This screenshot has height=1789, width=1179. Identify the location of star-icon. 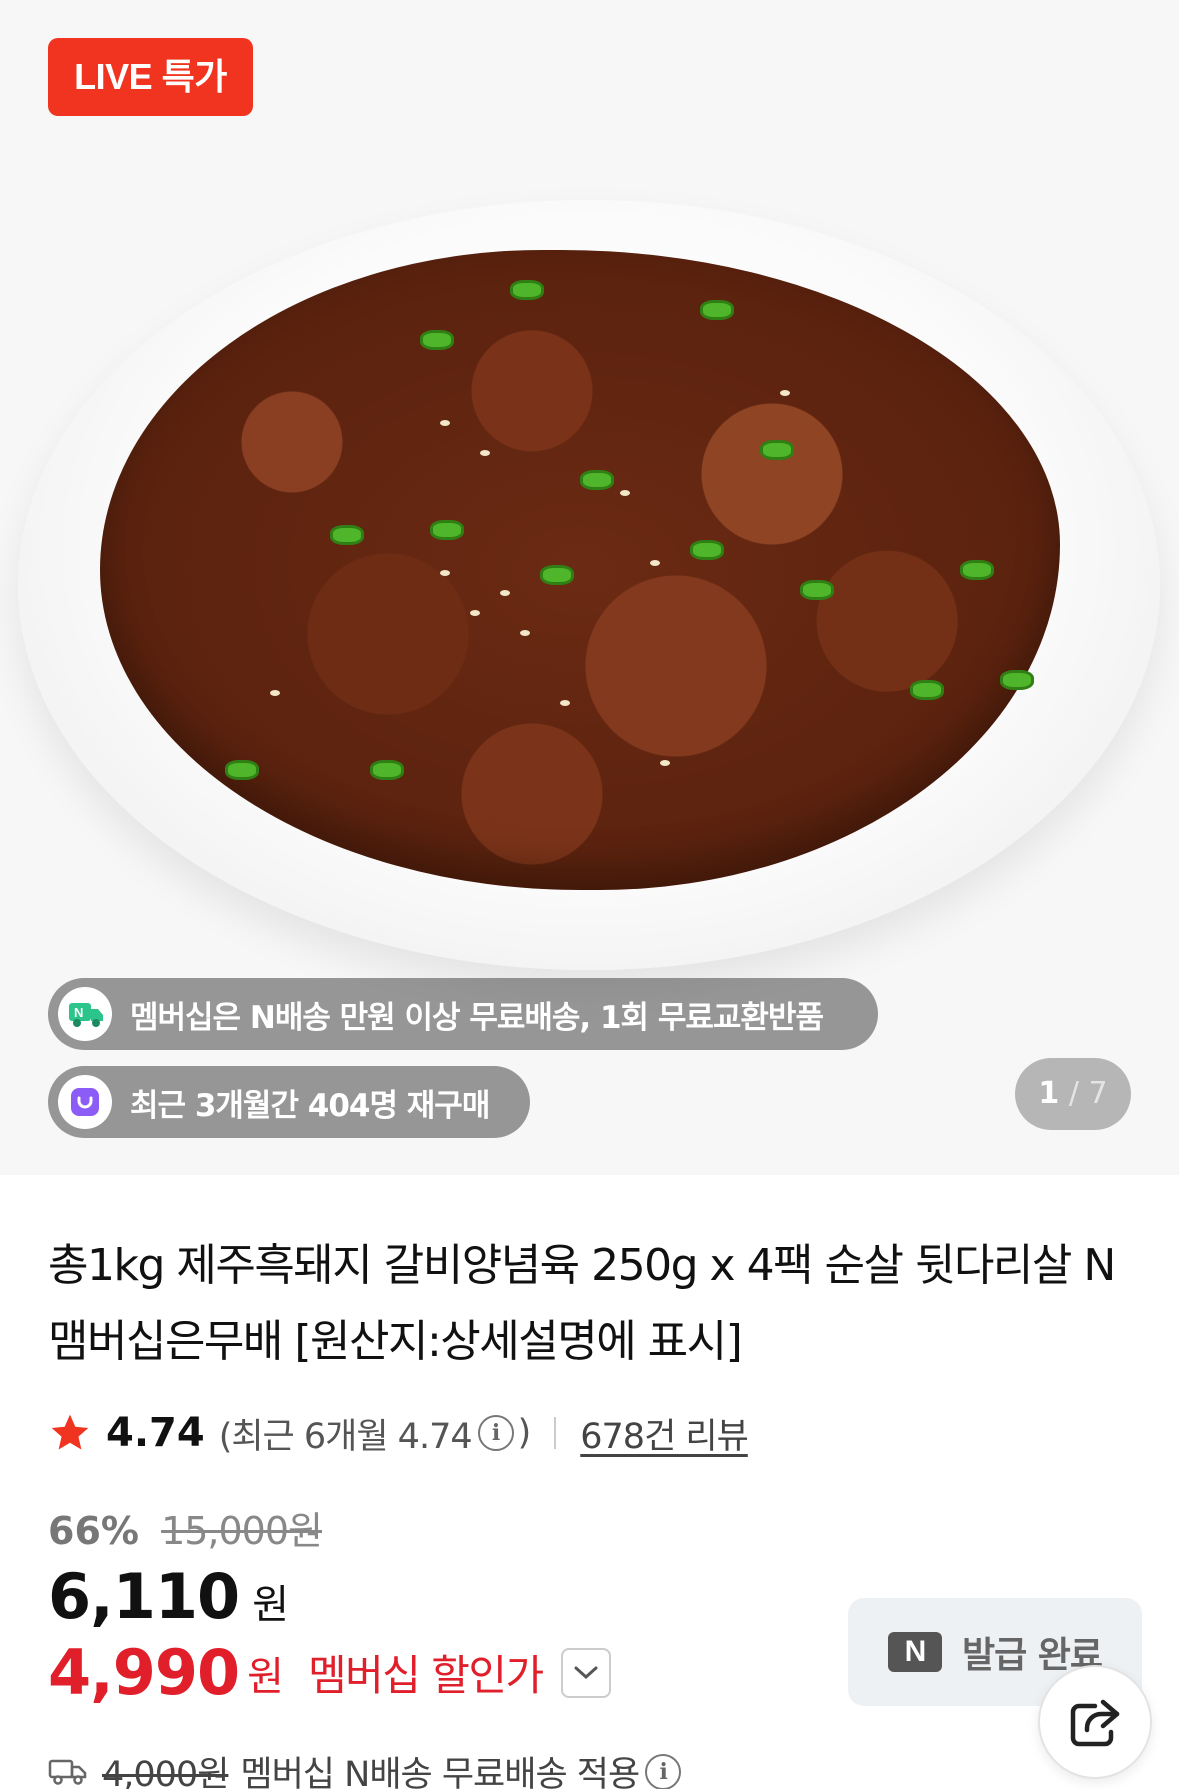
(70, 1432).